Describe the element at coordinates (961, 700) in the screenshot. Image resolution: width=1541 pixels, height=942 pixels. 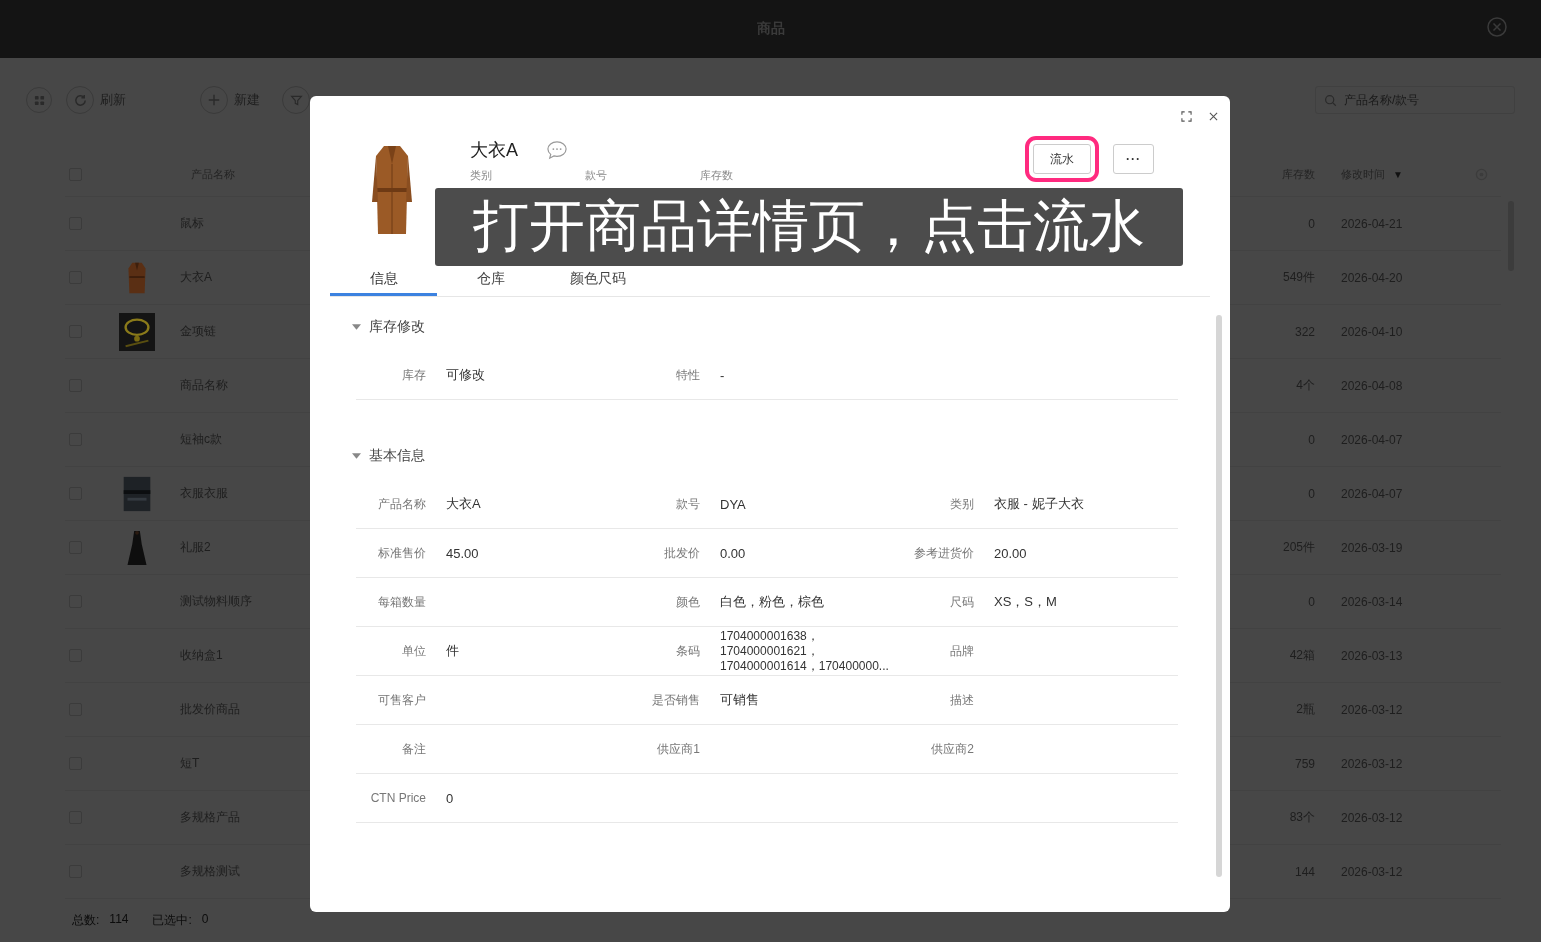
I see `field-label: 描述` at that location.